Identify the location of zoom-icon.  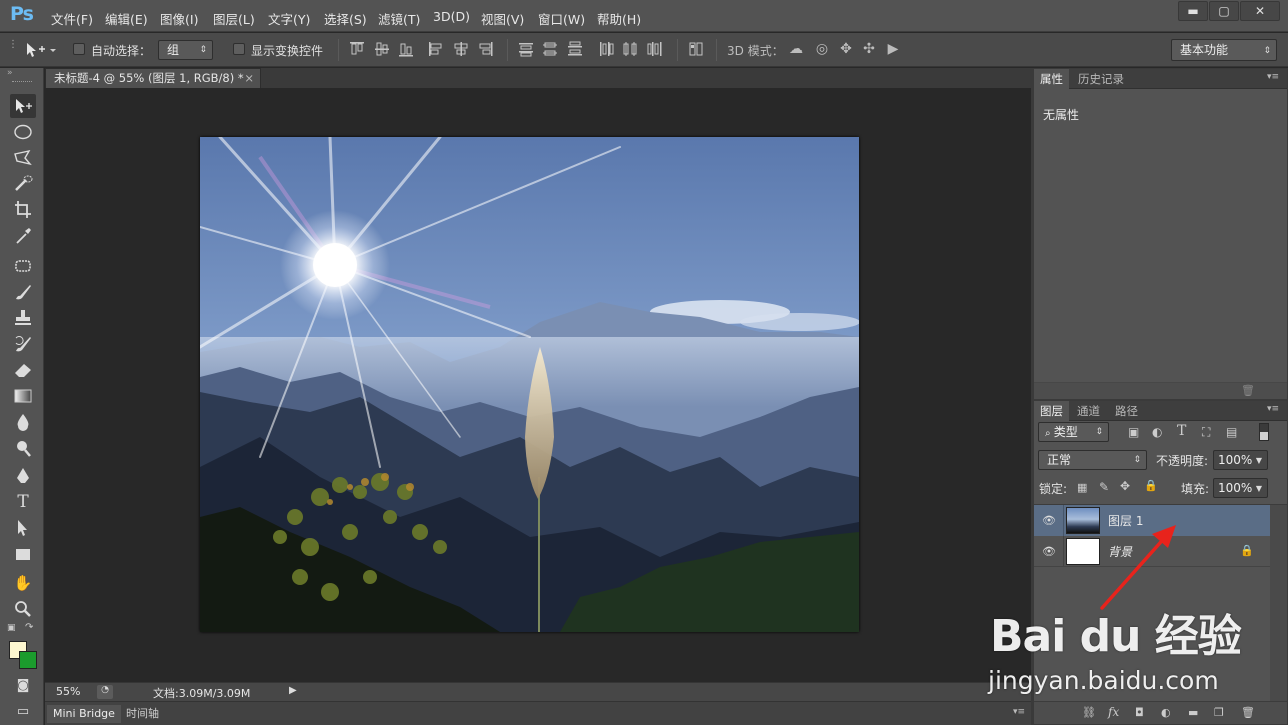
(23, 609).